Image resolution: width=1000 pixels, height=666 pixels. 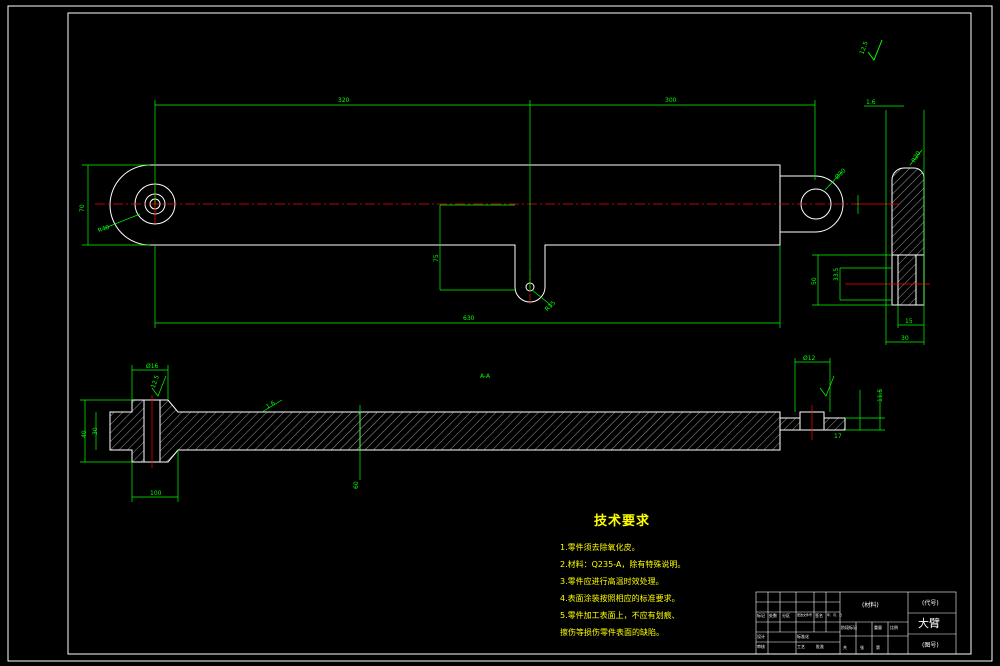 What do you see at coordinates (152, 366) in the screenshot?
I see `dim-lower-w: Ø16` at bounding box center [152, 366].